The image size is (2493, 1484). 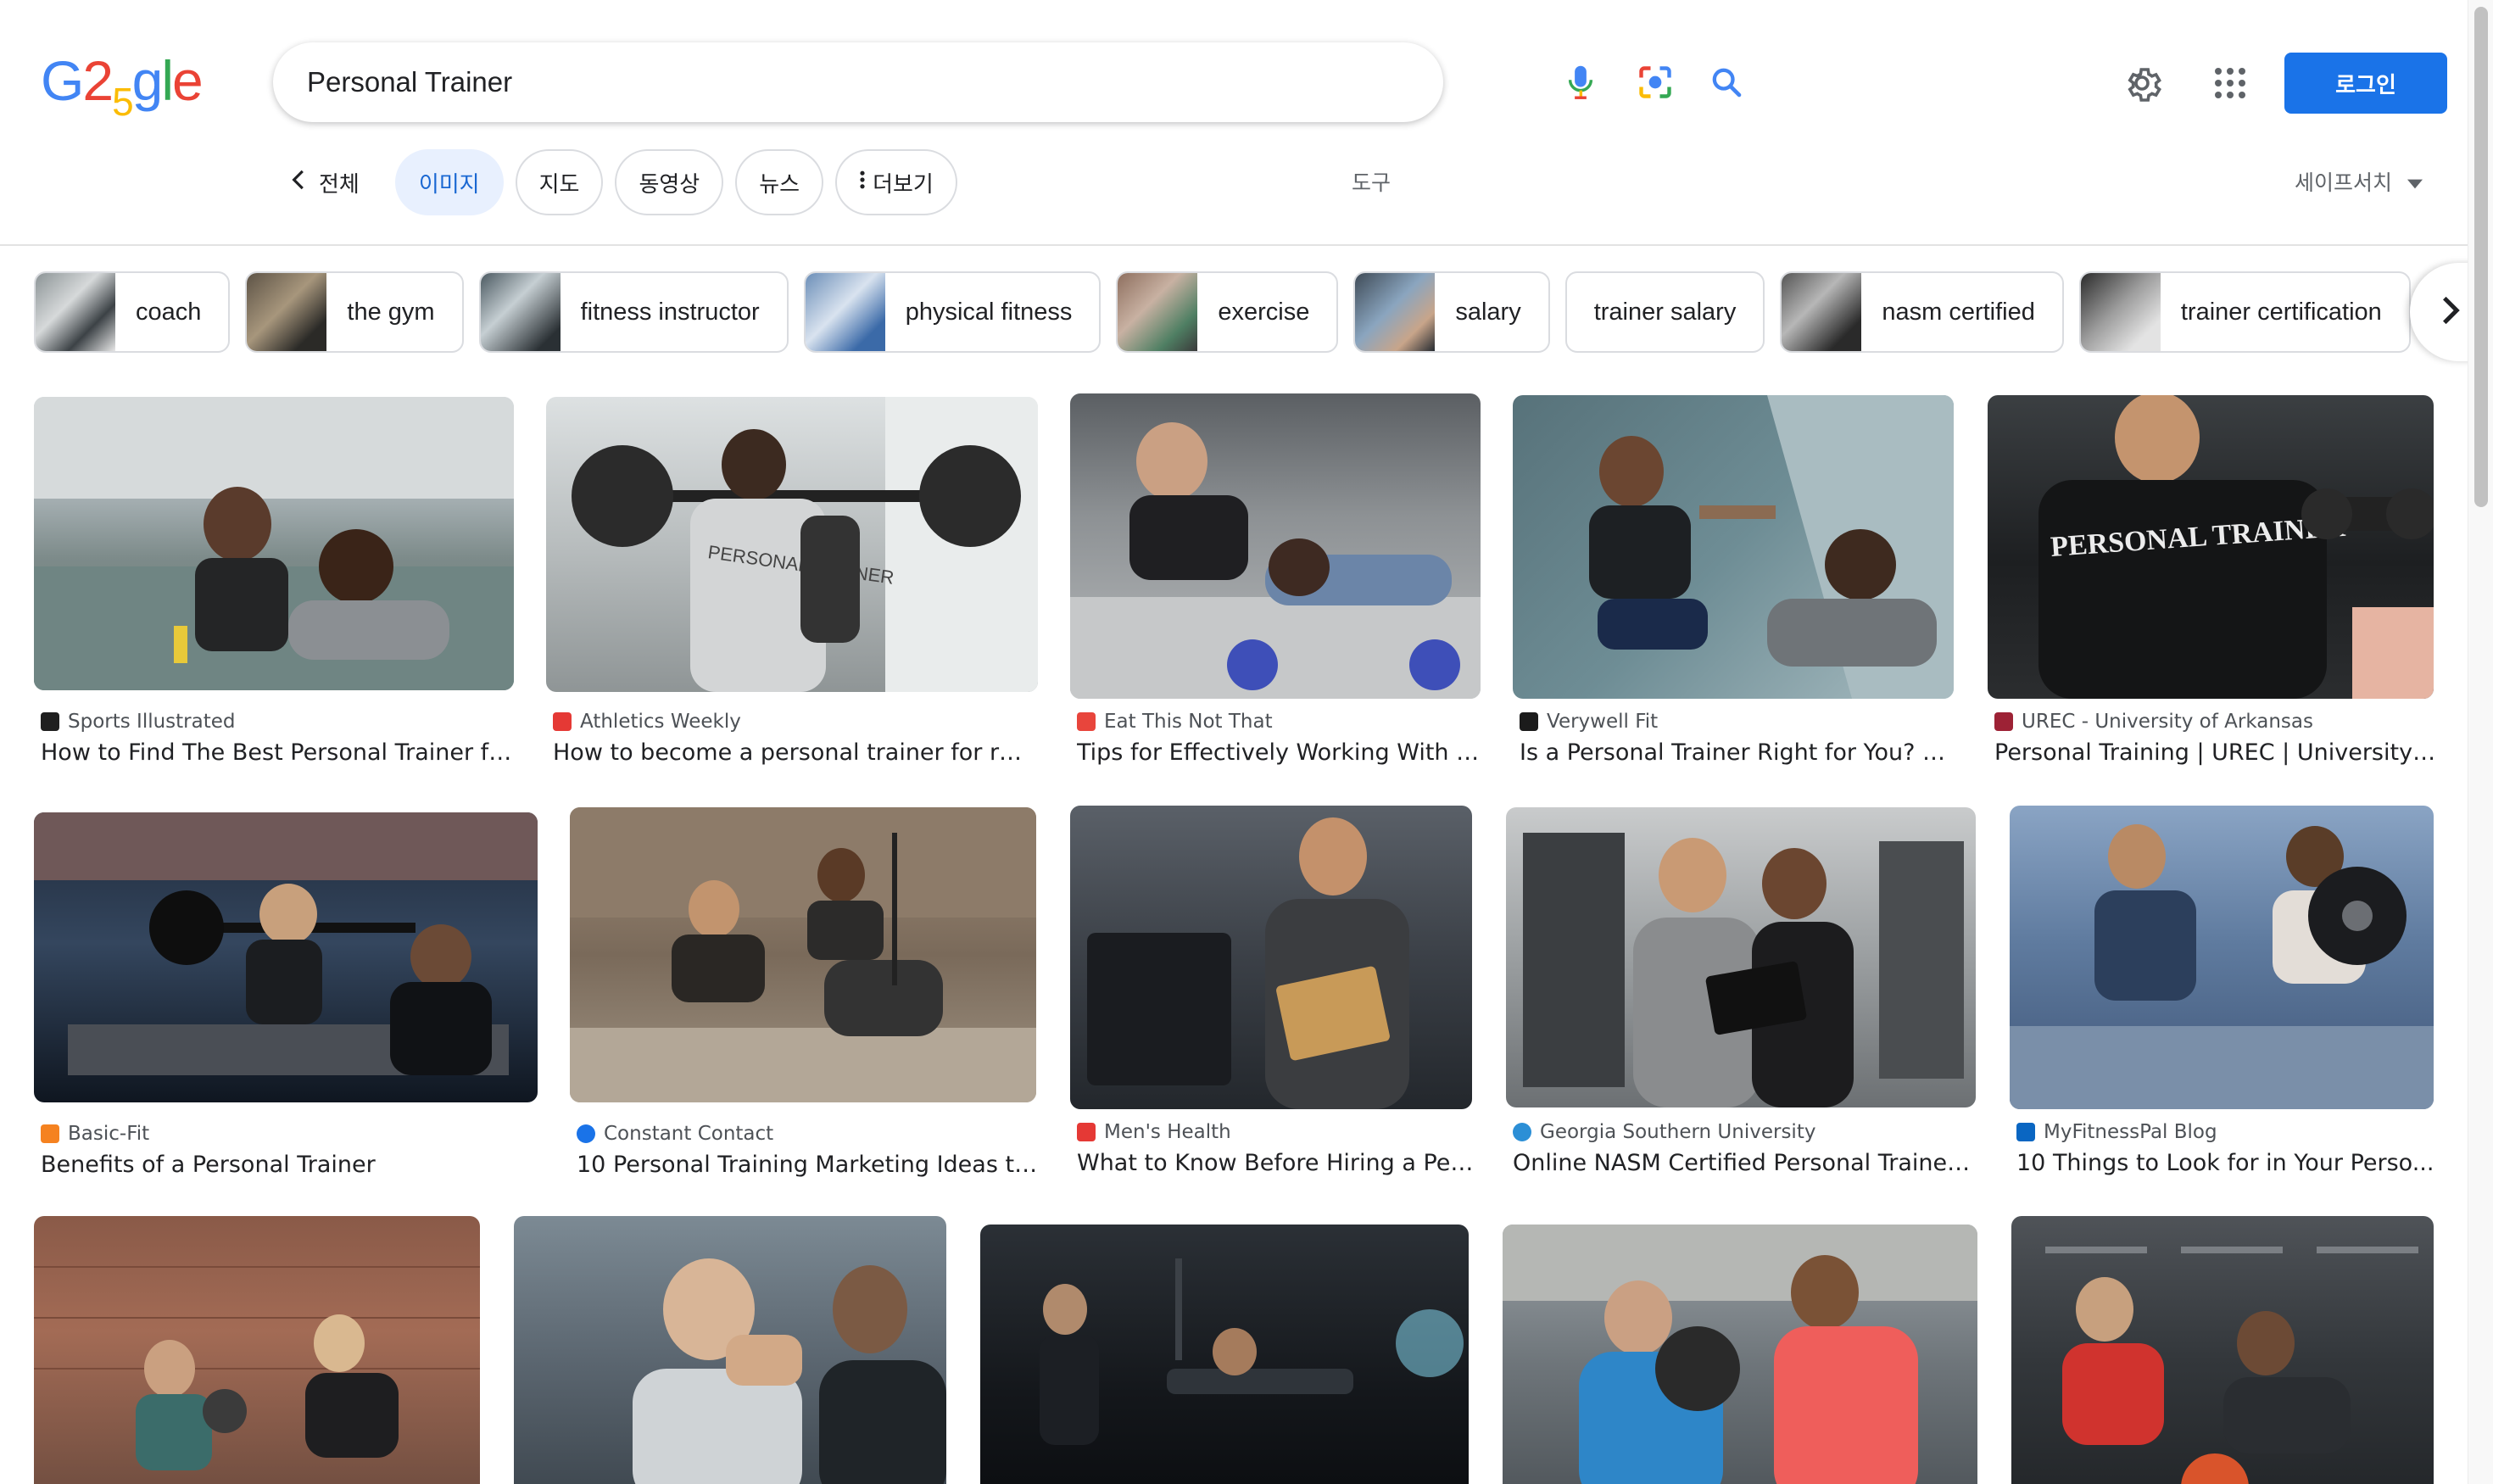 I want to click on chip-exercise: exercise, so click(x=1227, y=312).